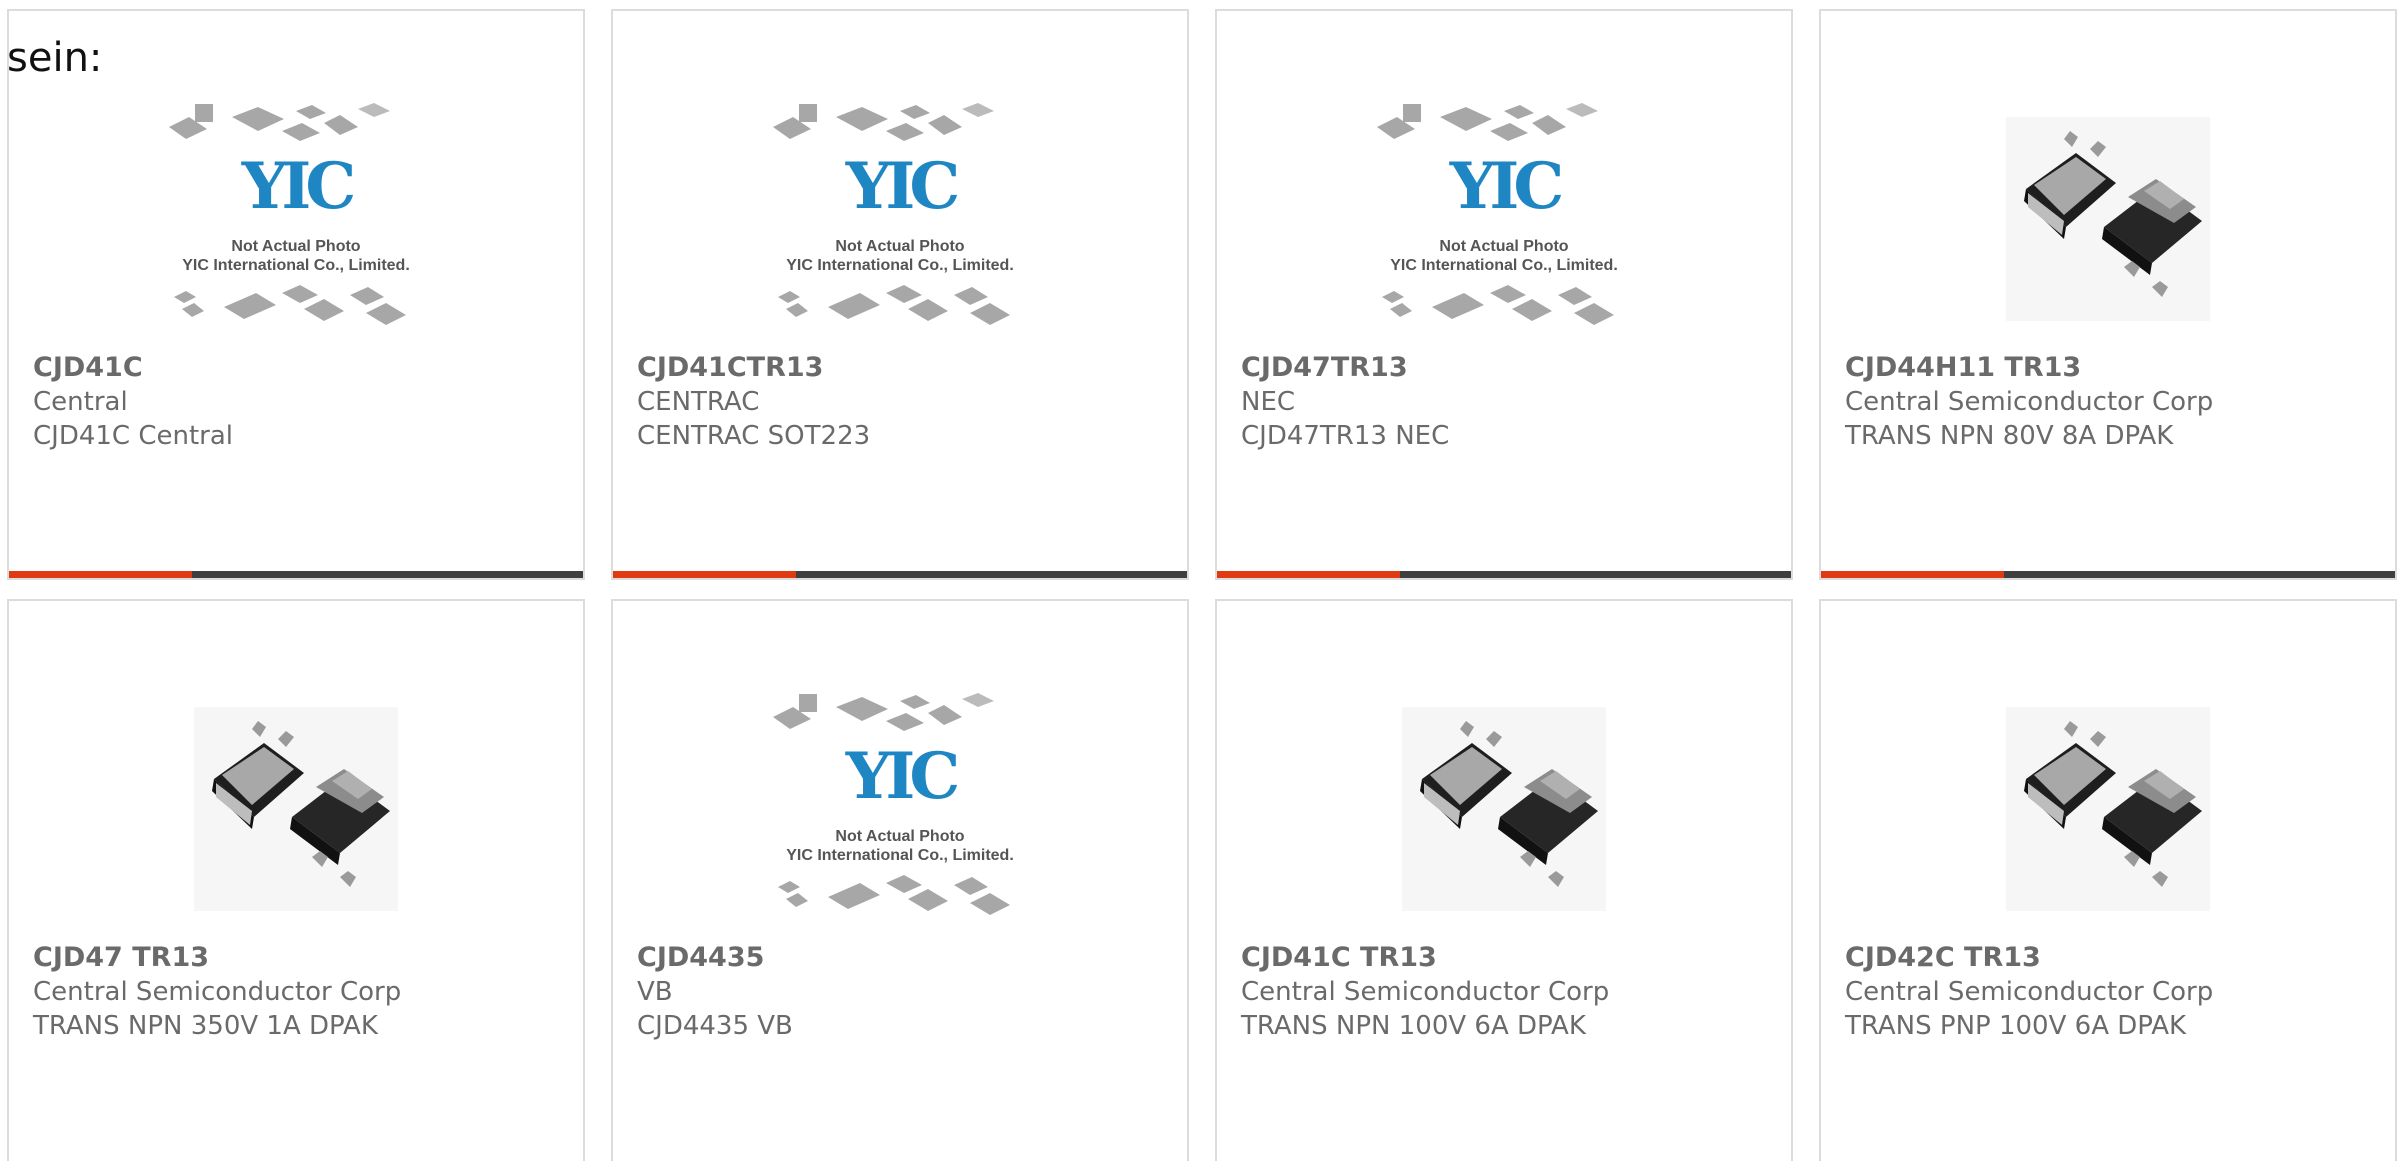 This screenshot has width=2404, height=1161. I want to click on description: CJD47TR13 NEC, so click(1345, 436).